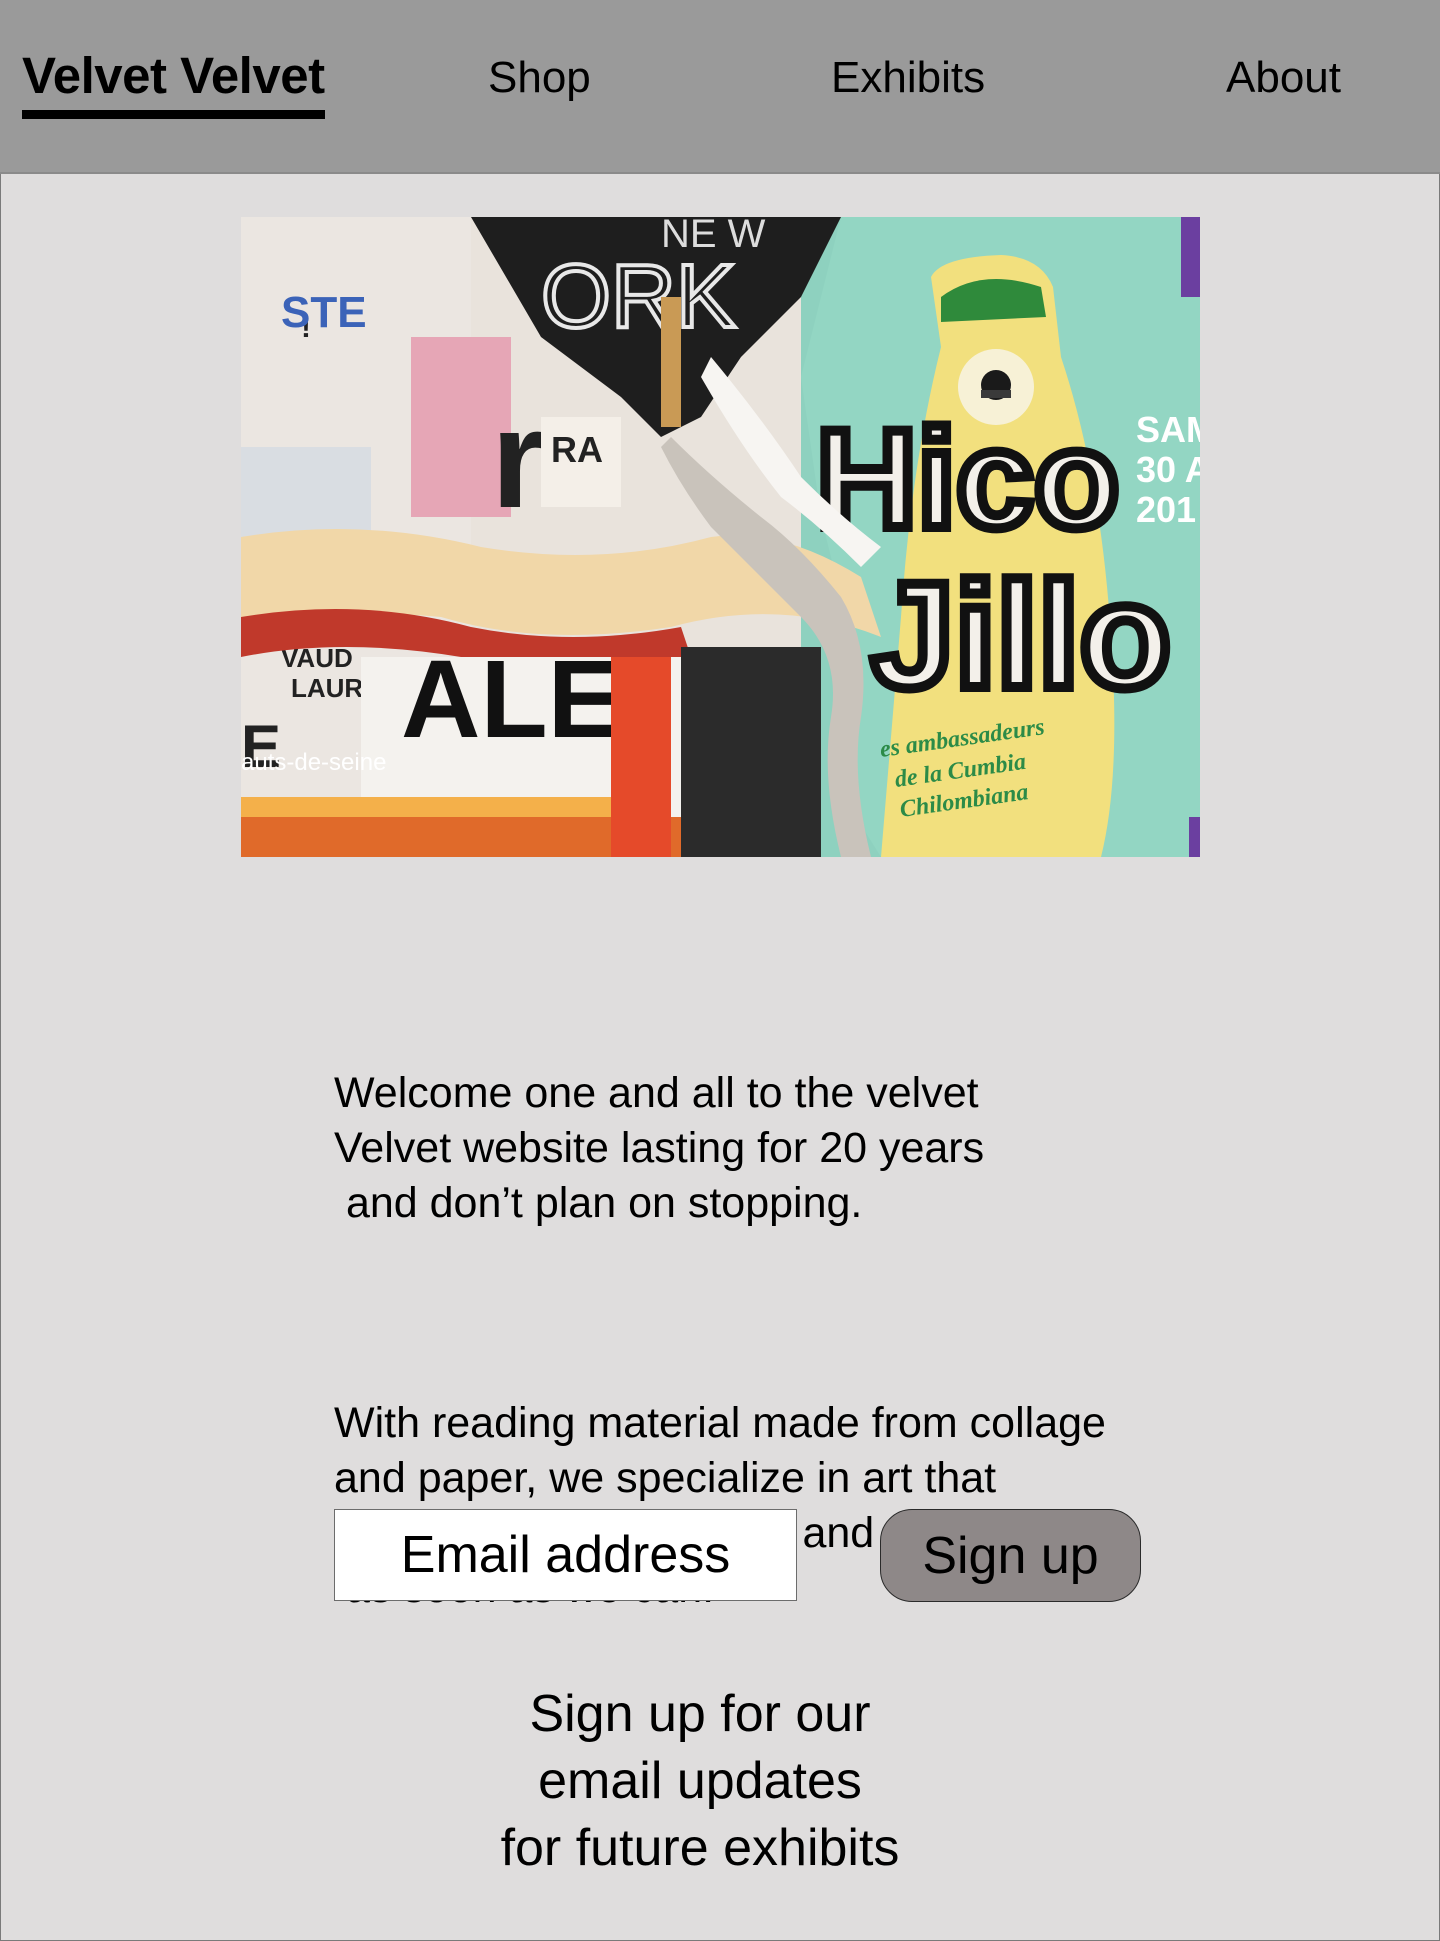 Image resolution: width=1440 pixels, height=1941 pixels. What do you see at coordinates (1166, 509) in the screenshot?
I see `svg-text: 201` at bounding box center [1166, 509].